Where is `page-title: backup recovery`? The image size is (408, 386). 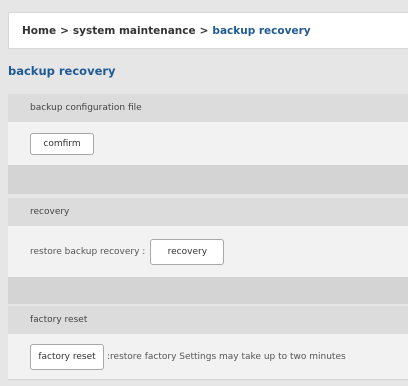
page-title: backup recovery is located at coordinates (62, 71).